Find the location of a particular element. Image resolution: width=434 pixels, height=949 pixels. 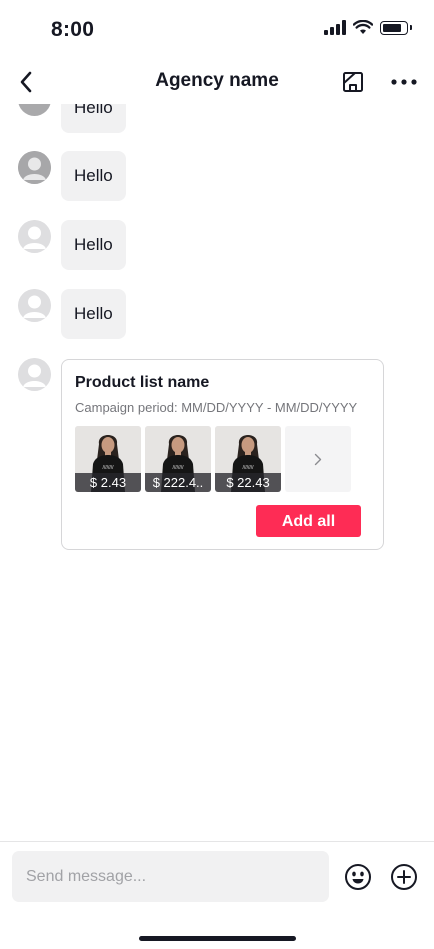

message-input is located at coordinates (171, 876).